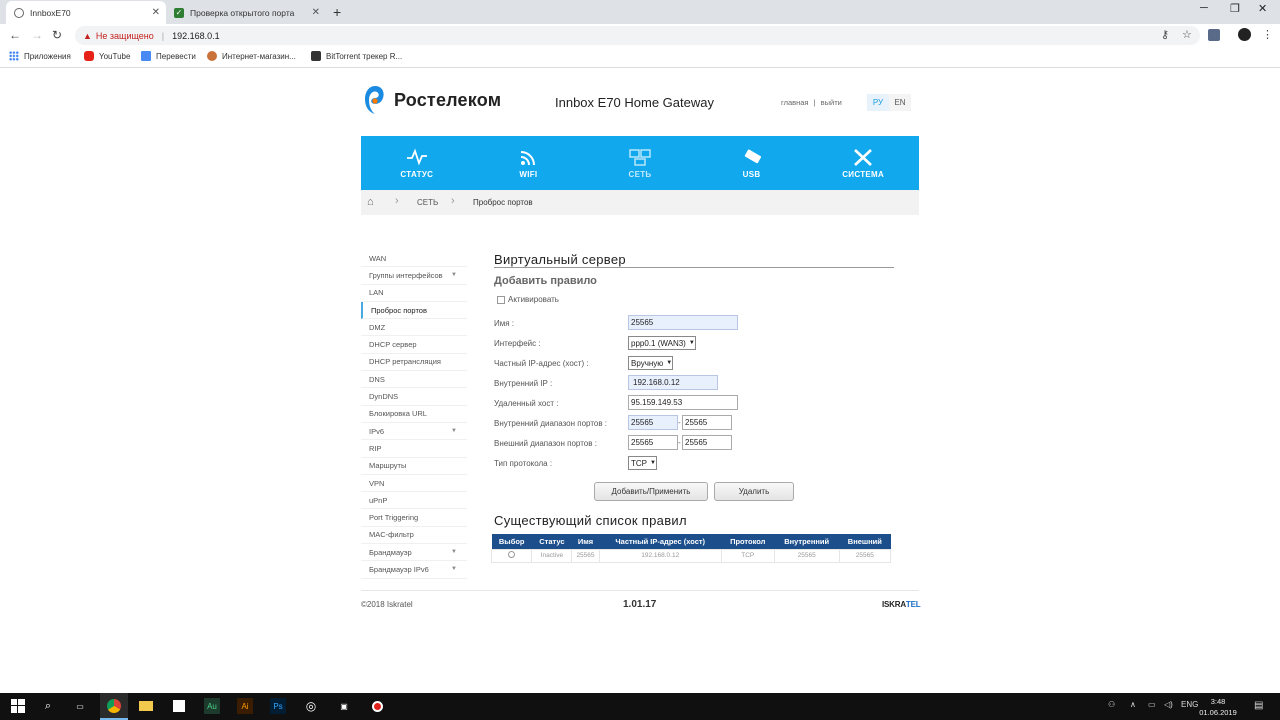 The width and height of the screenshot is (1280, 720). I want to click on video-editor-icon: ▣, so click(344, 706).